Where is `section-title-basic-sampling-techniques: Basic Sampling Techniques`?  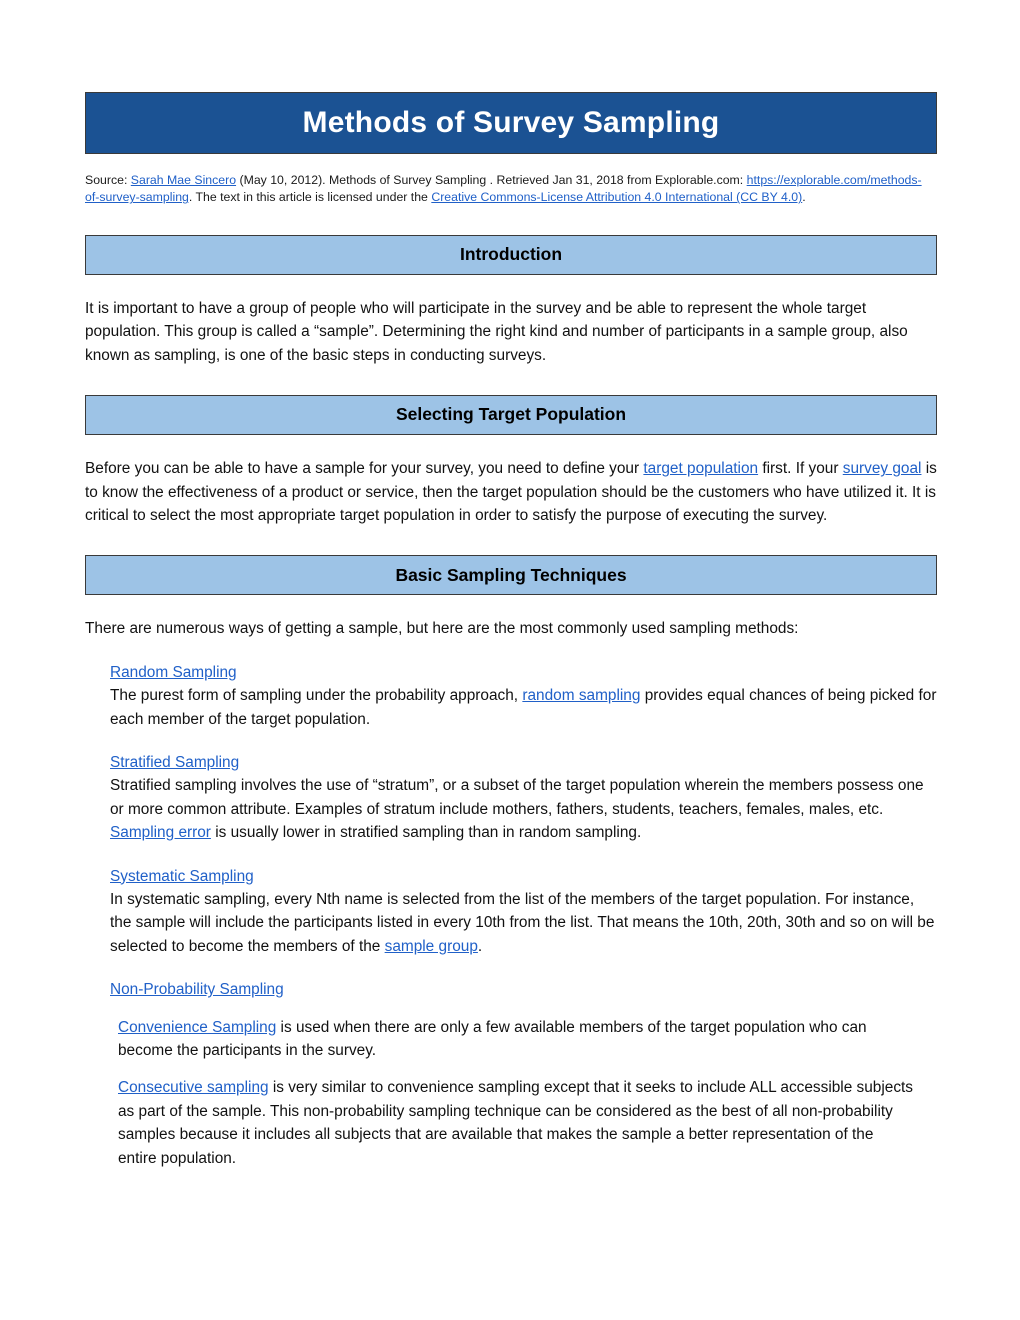
section-title-basic-sampling-techniques: Basic Sampling Techniques is located at coordinates (511, 574).